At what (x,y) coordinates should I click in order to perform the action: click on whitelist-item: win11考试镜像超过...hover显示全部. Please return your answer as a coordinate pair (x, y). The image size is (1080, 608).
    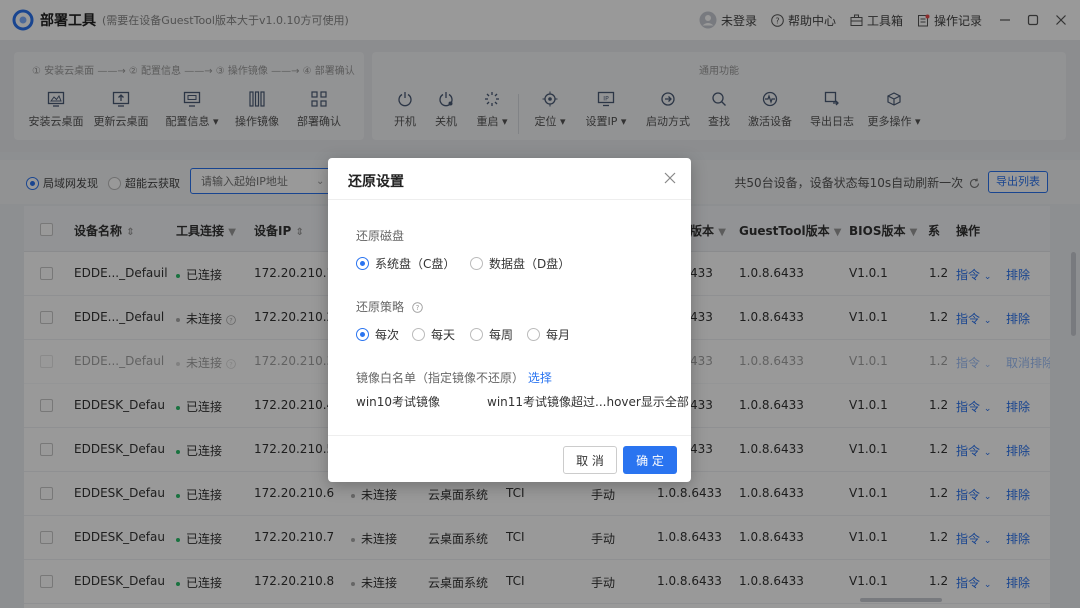
    Looking at the image, I should click on (588, 402).